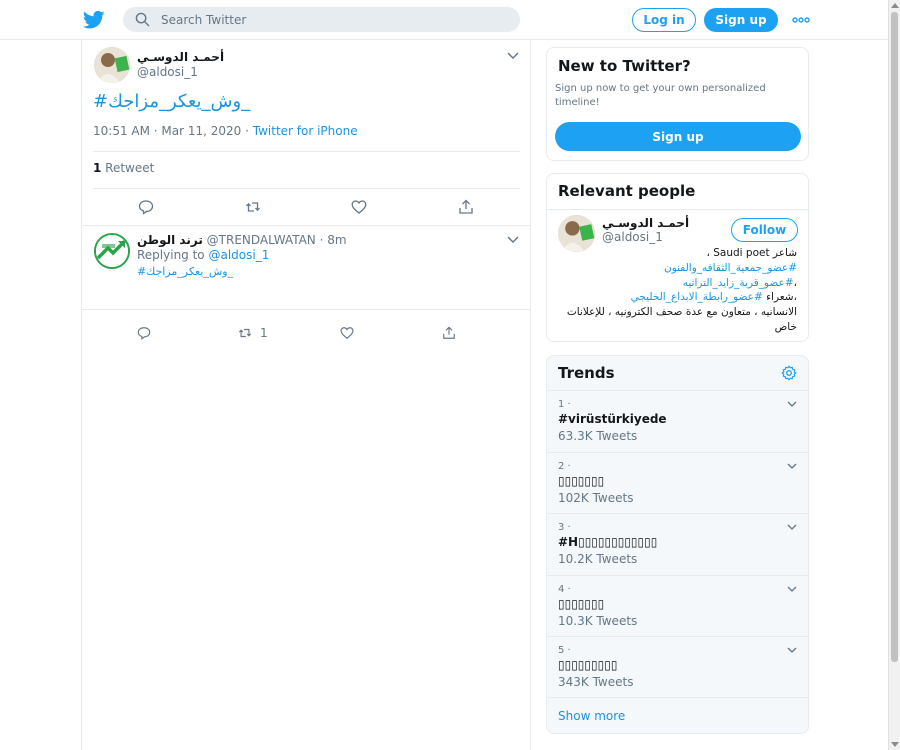 This screenshot has height=750, width=900. What do you see at coordinates (592, 716) in the screenshot?
I see `show-more-label: Show more` at bounding box center [592, 716].